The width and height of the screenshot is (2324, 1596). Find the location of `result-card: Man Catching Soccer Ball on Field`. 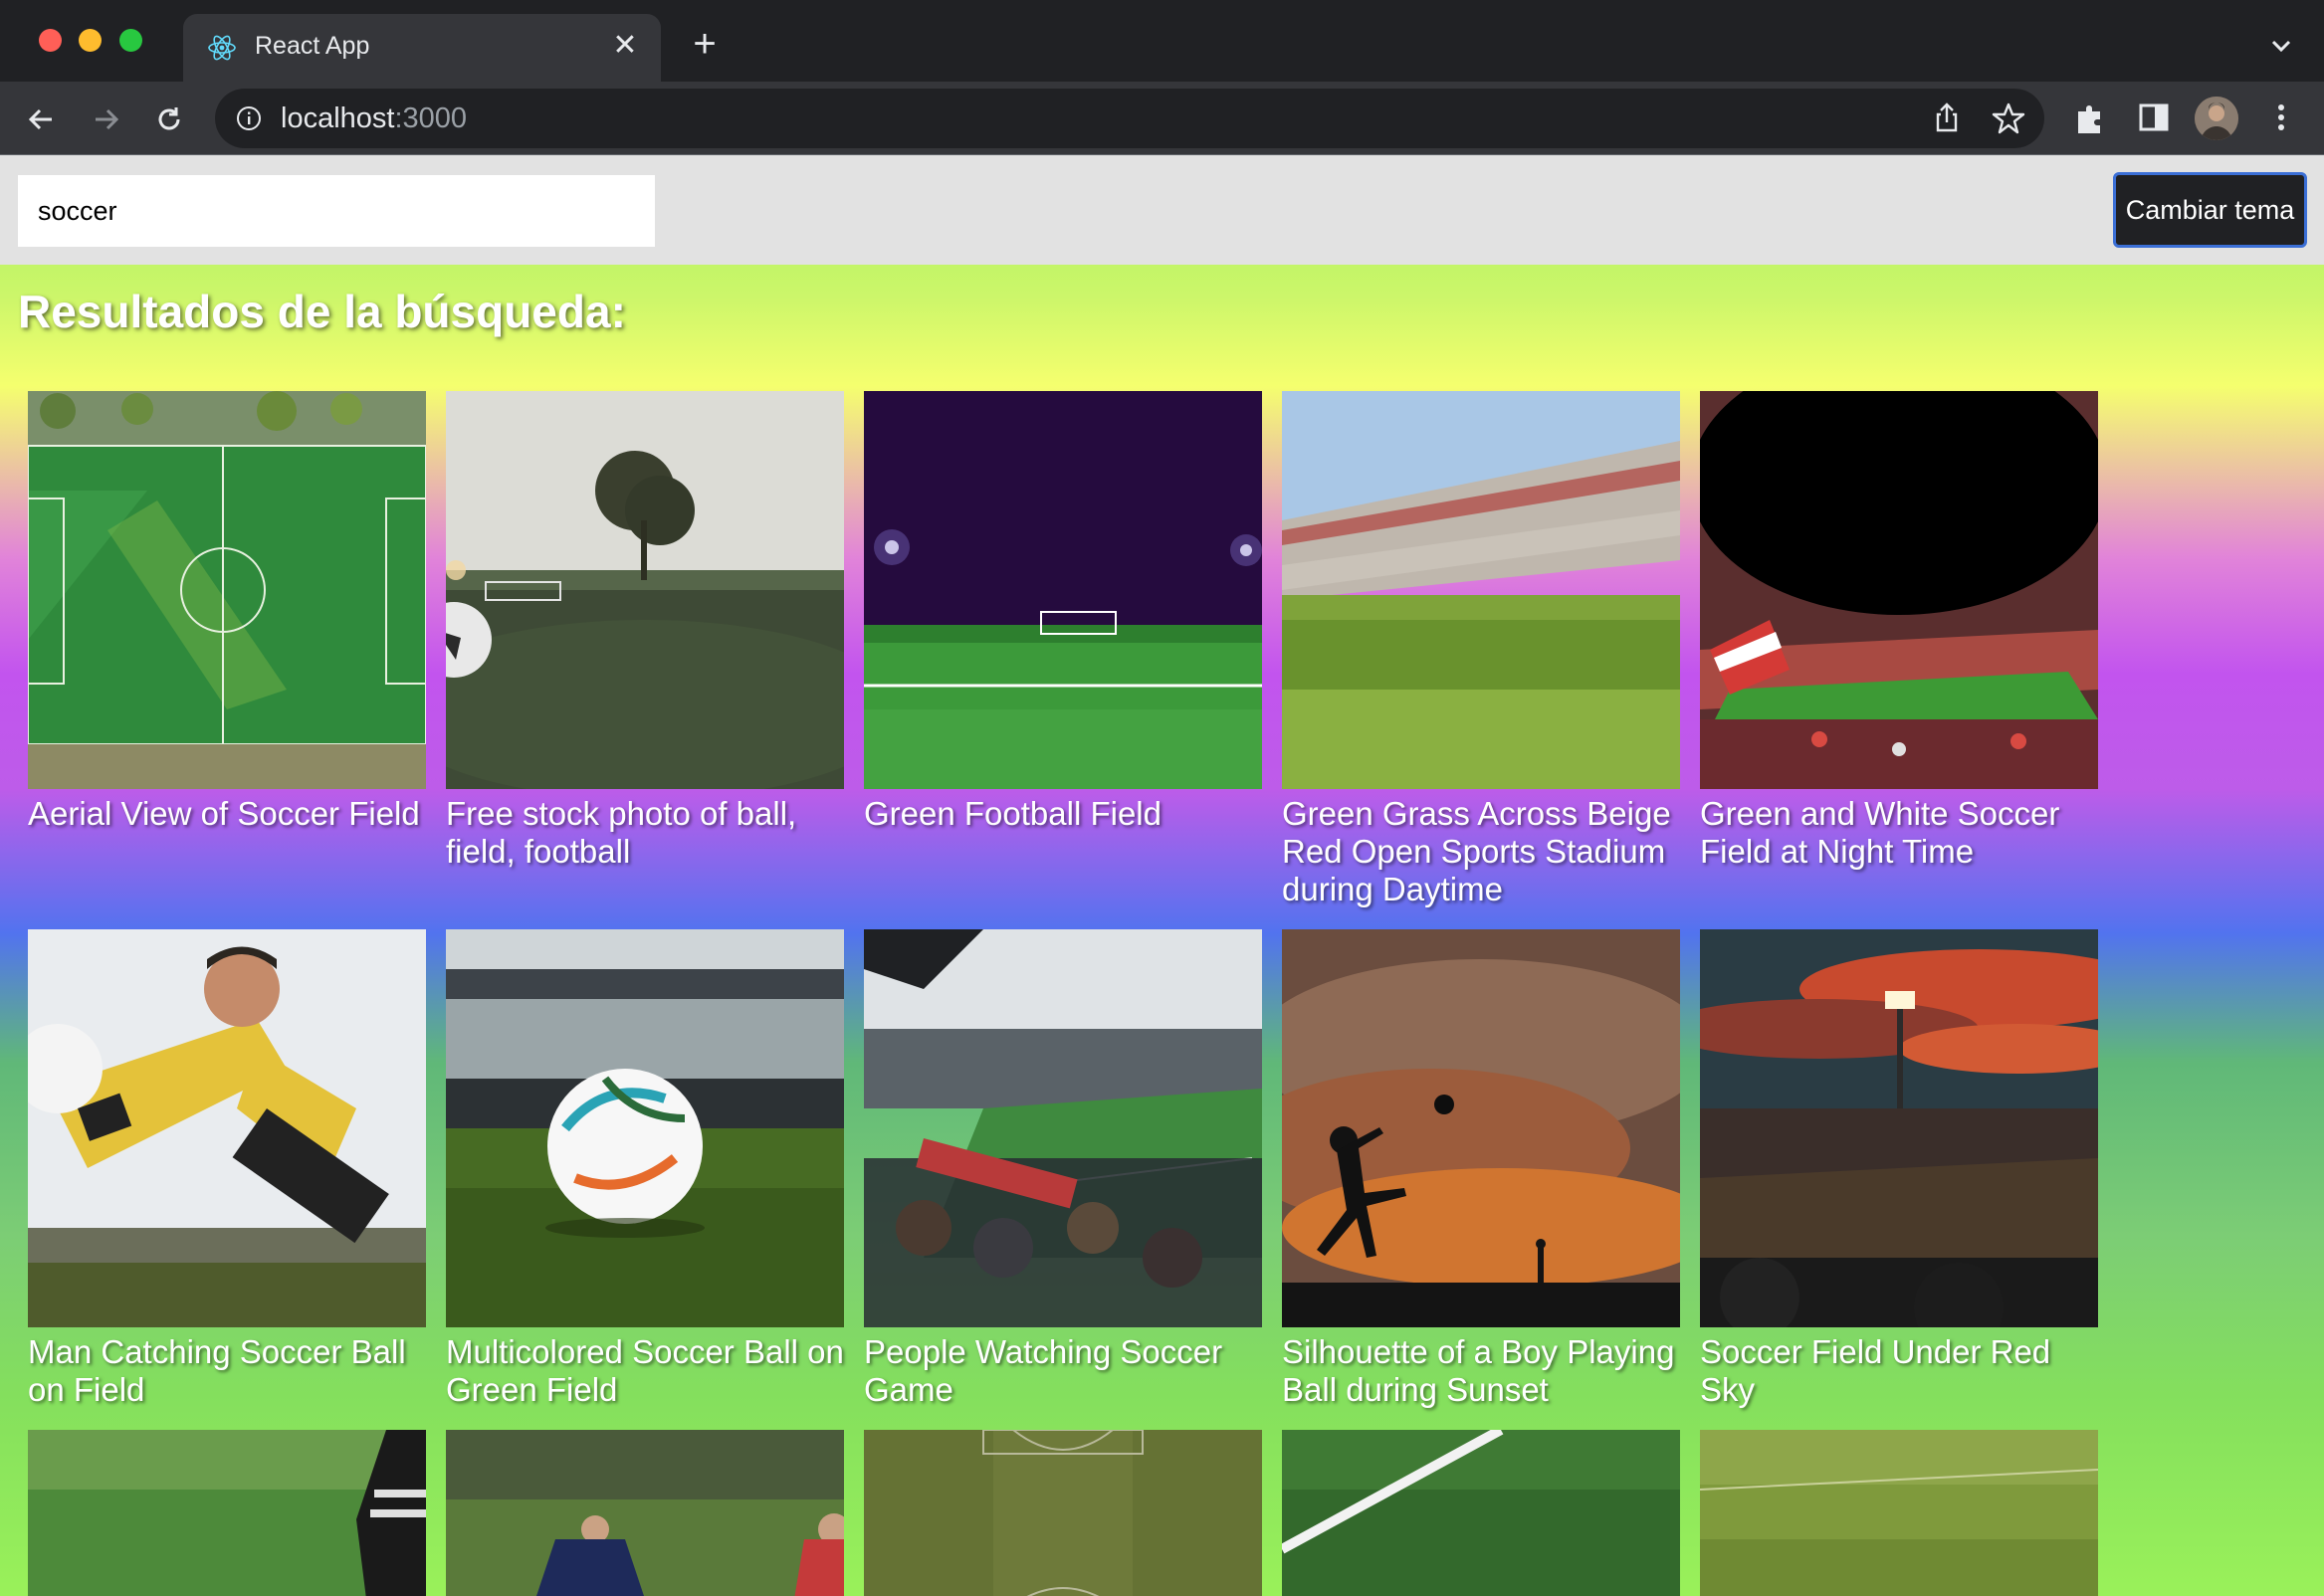

result-card: Man Catching Soccer Ball on Field is located at coordinates (227, 1169).